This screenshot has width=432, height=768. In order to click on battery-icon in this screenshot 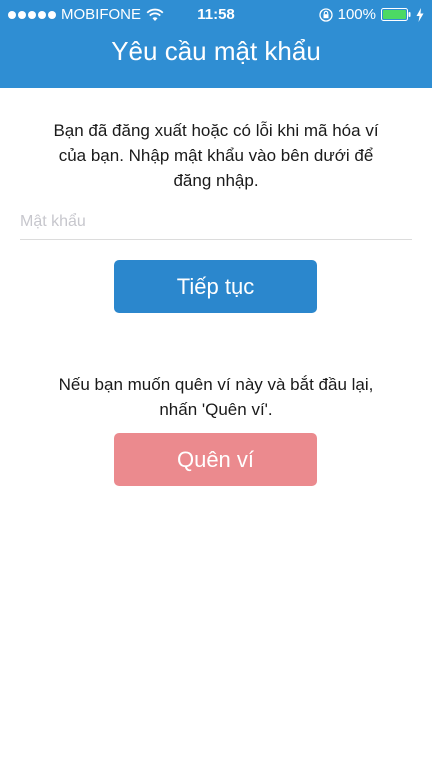, I will do `click(396, 14)`.